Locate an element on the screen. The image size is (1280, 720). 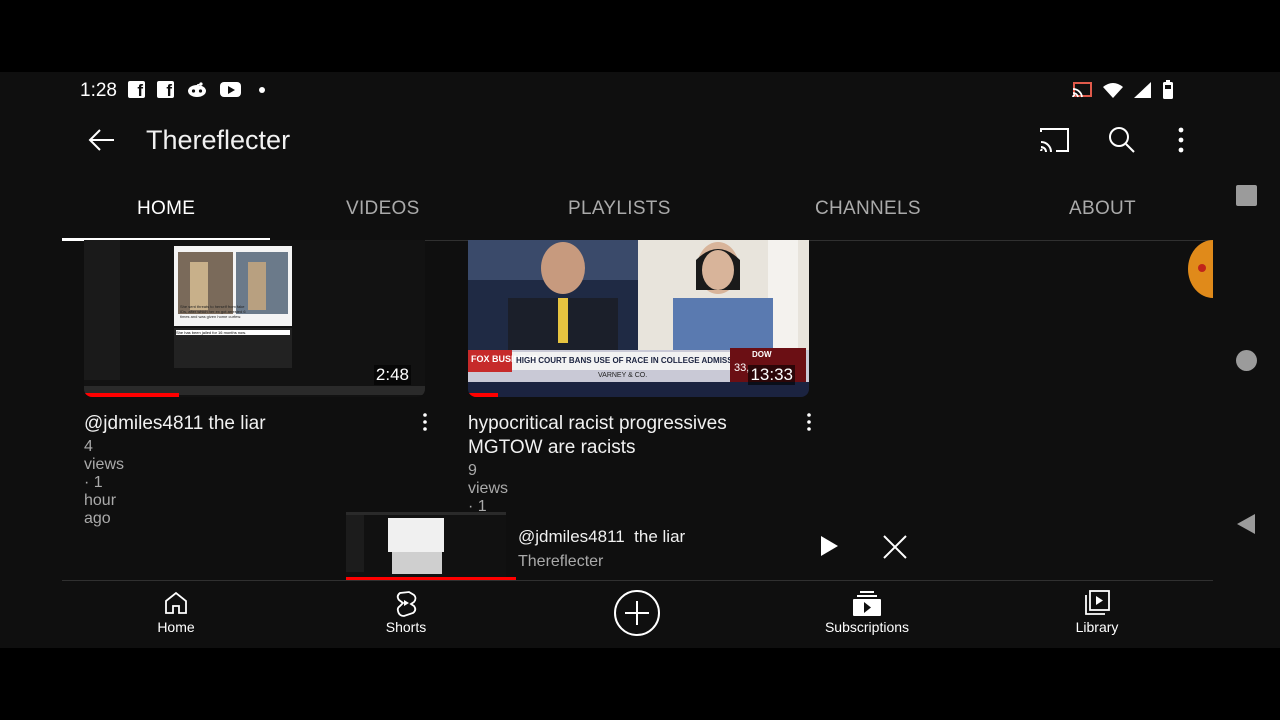
shorts-icon is located at coordinates (406, 604).